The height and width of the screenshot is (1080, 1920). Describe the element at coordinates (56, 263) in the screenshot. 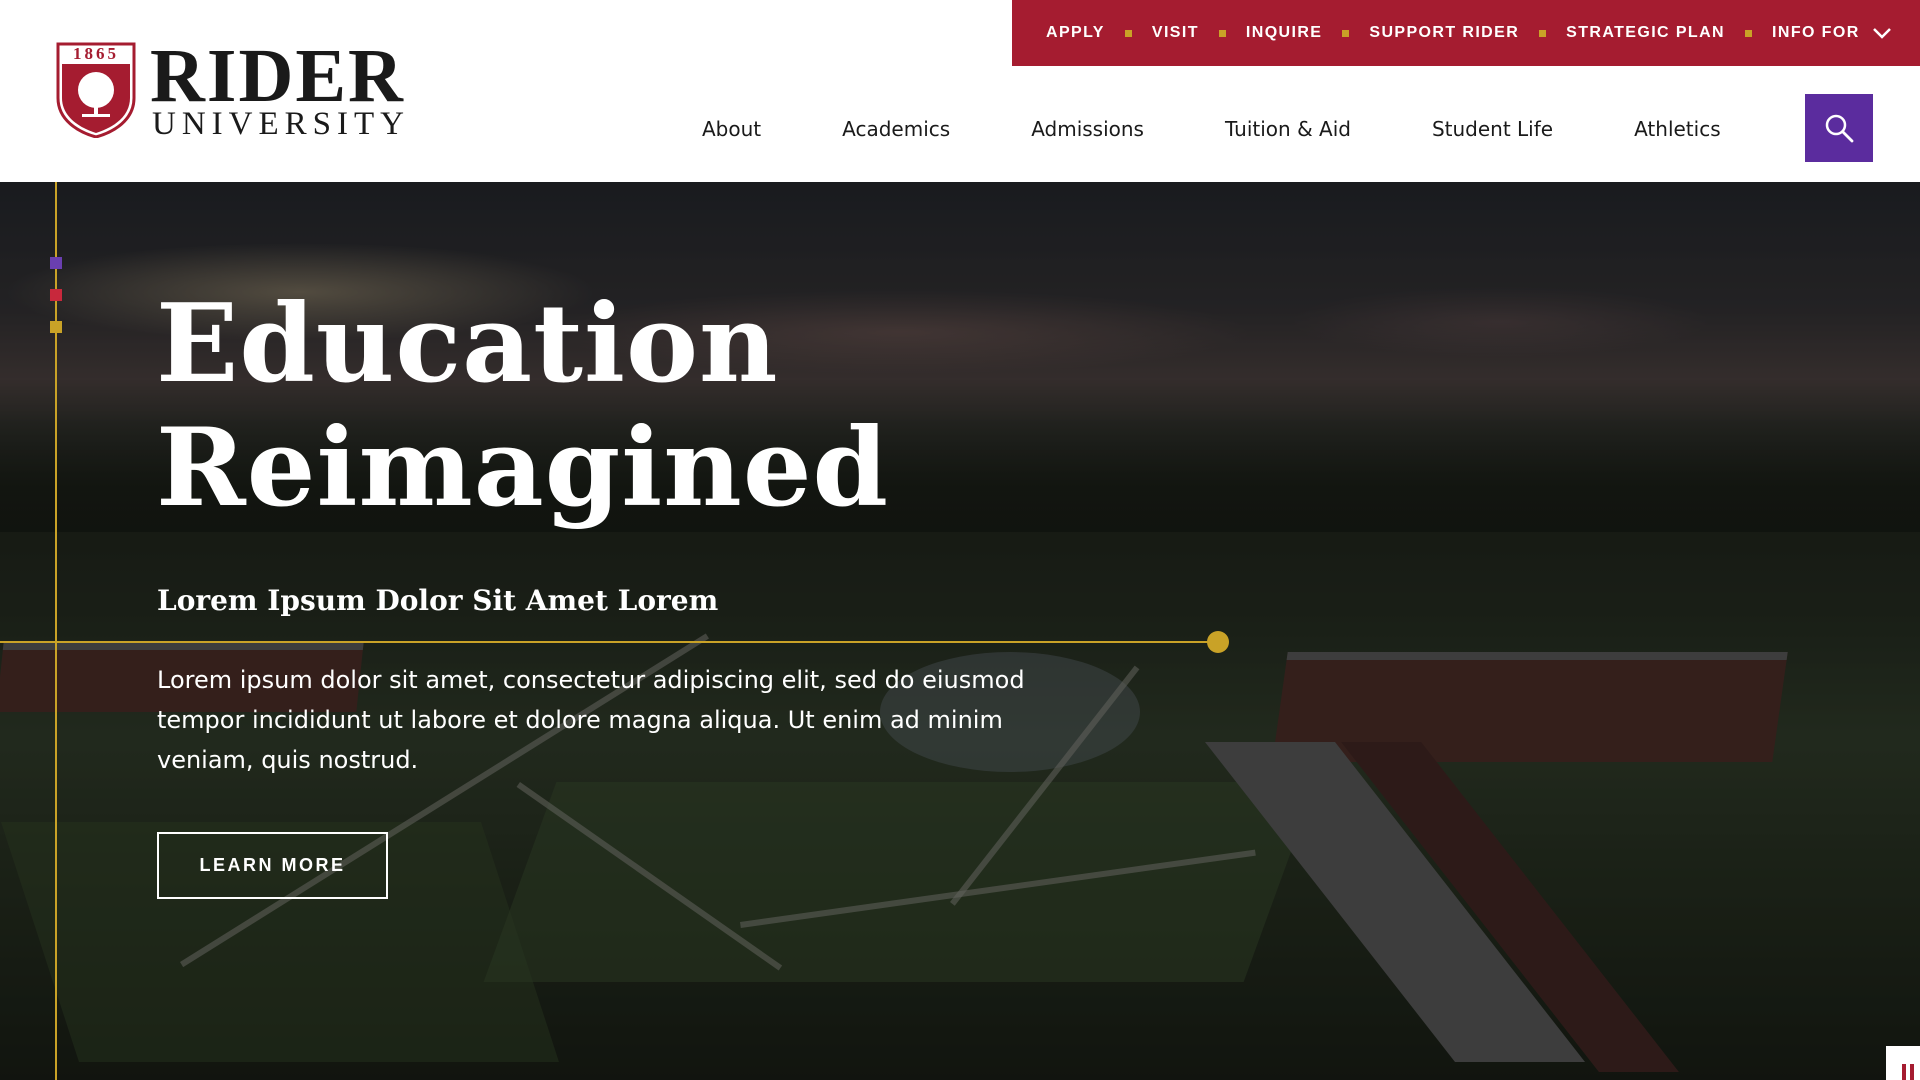

I see `decorative-square-purple` at that location.